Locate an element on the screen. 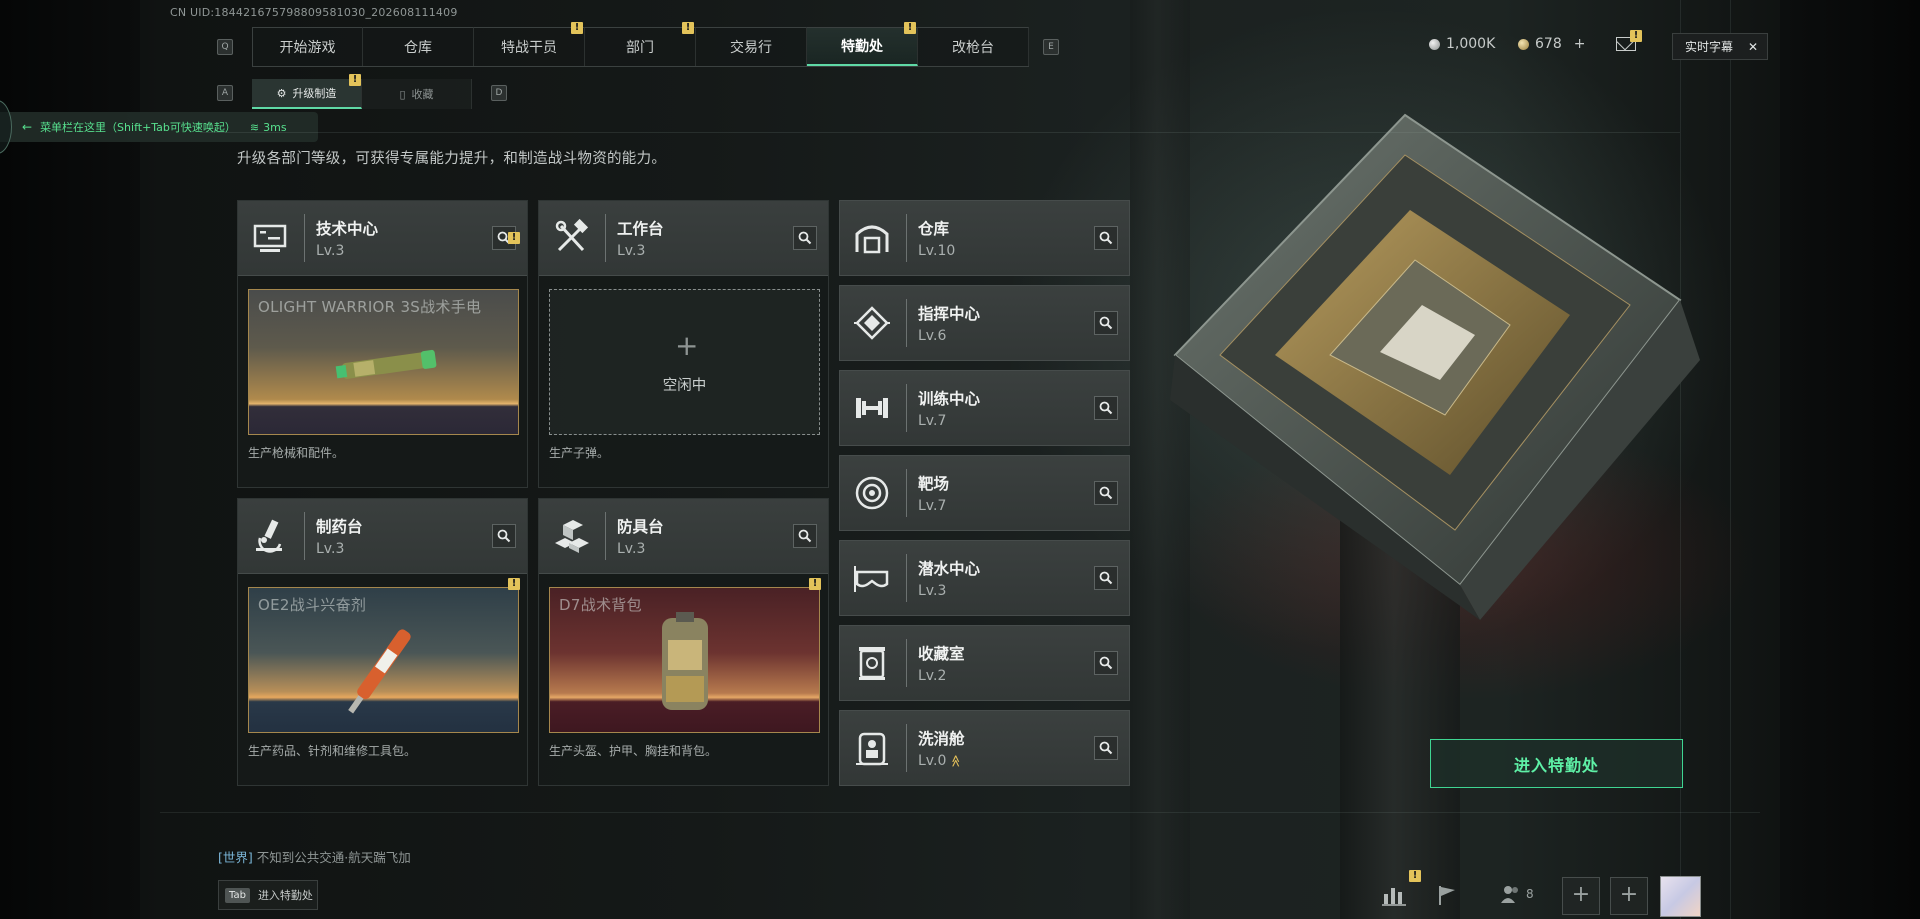 The image size is (1920, 919). dept-card-warehouse: 仓库 Lv.10 is located at coordinates (984, 238).